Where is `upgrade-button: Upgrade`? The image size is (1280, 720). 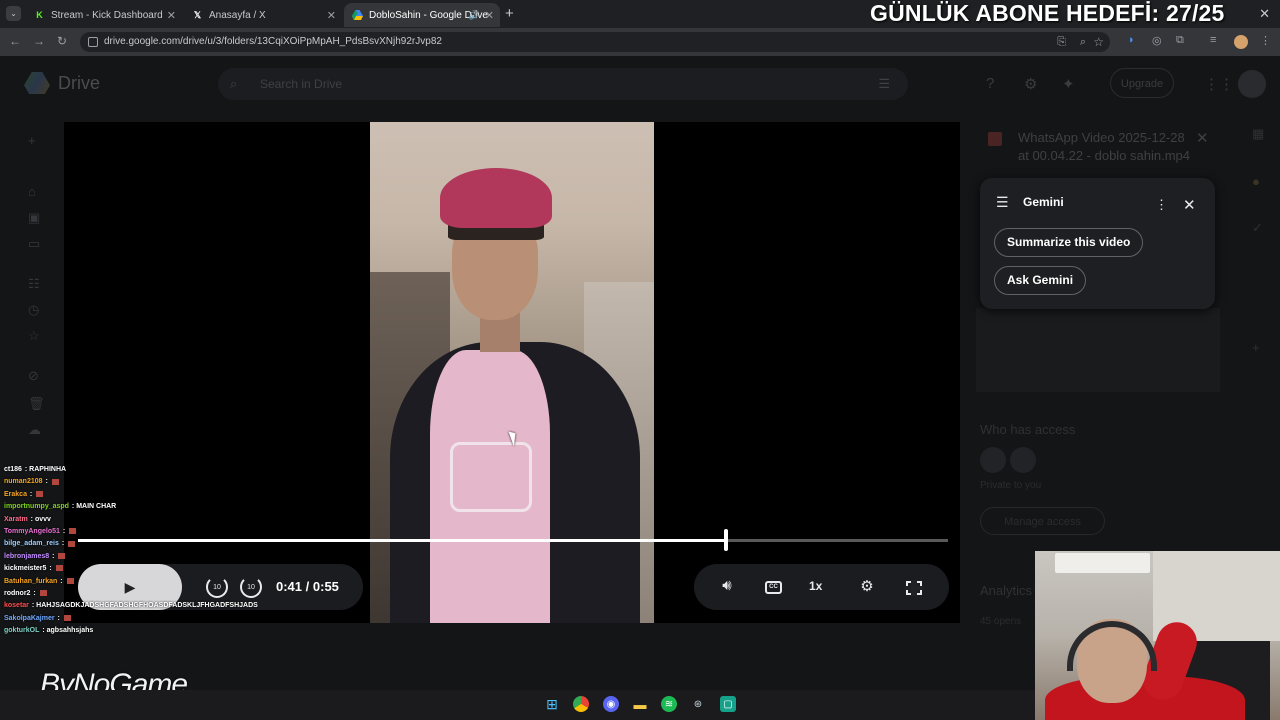 upgrade-button: Upgrade is located at coordinates (1142, 83).